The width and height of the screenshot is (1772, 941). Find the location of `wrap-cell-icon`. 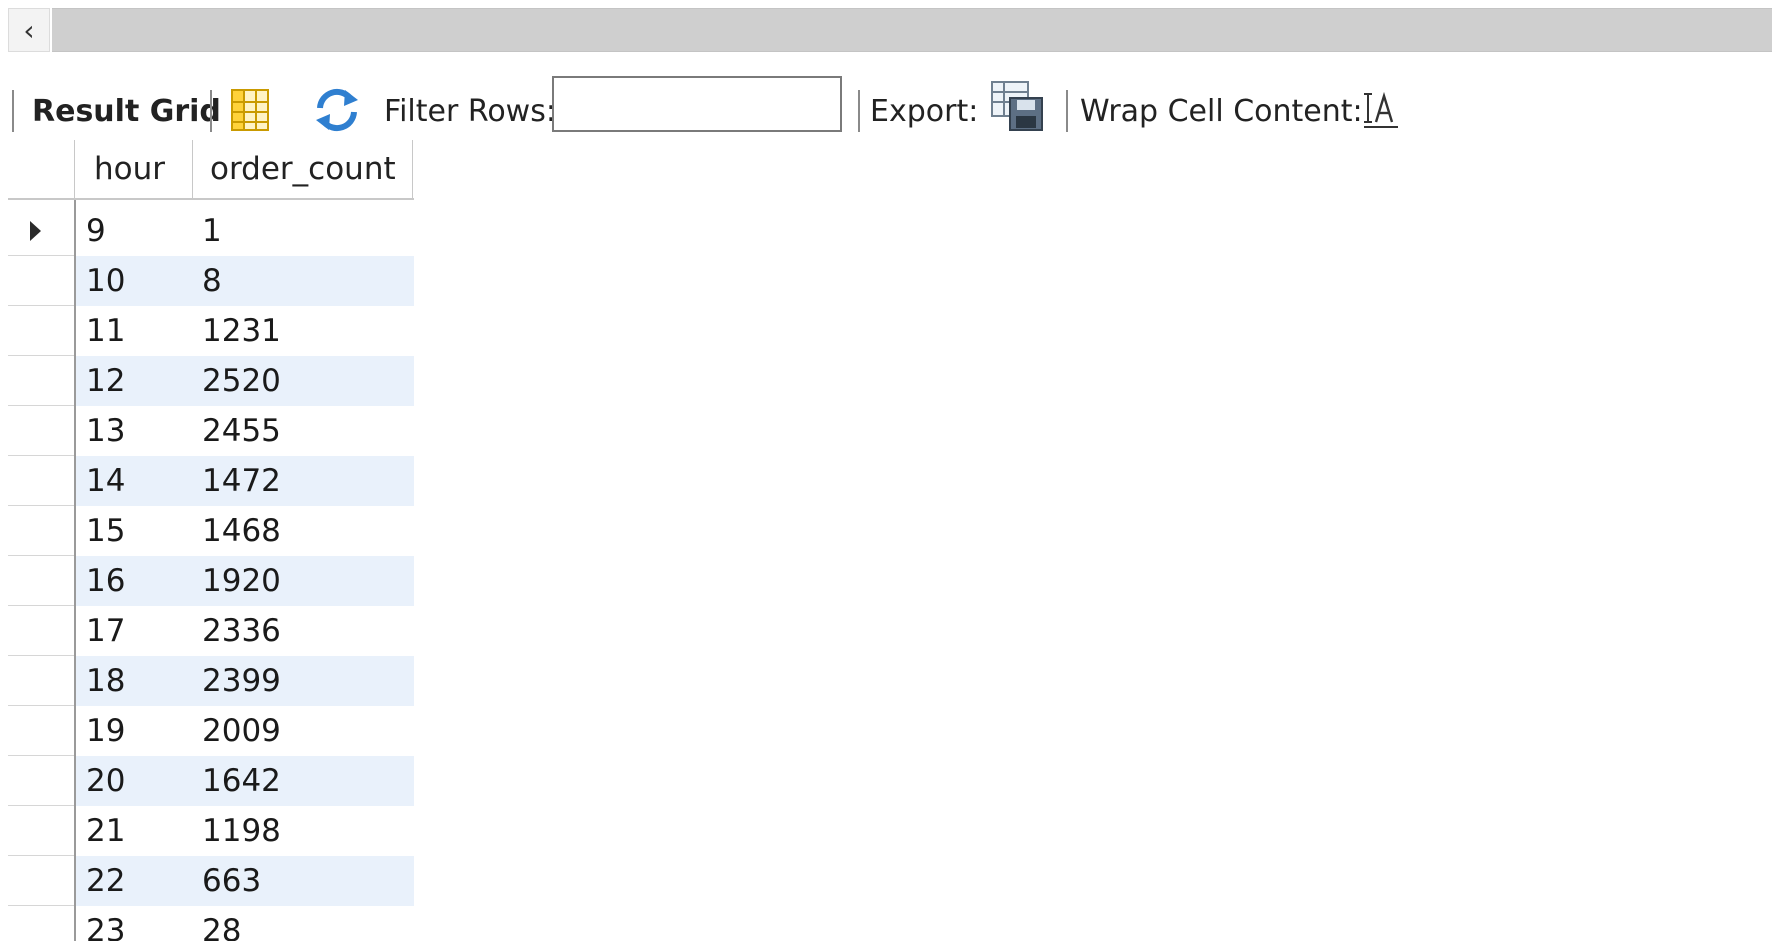

wrap-cell-icon is located at coordinates (1382, 110).